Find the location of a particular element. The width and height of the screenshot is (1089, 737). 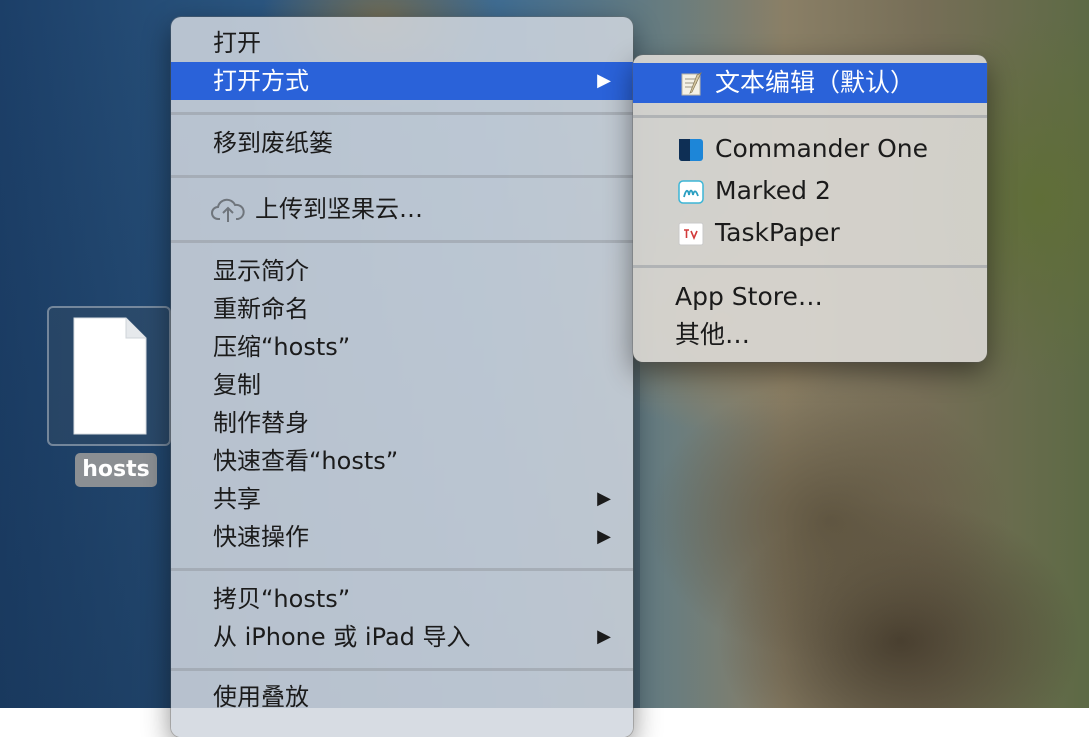

menu-item-label: 复制 is located at coordinates (237, 385).